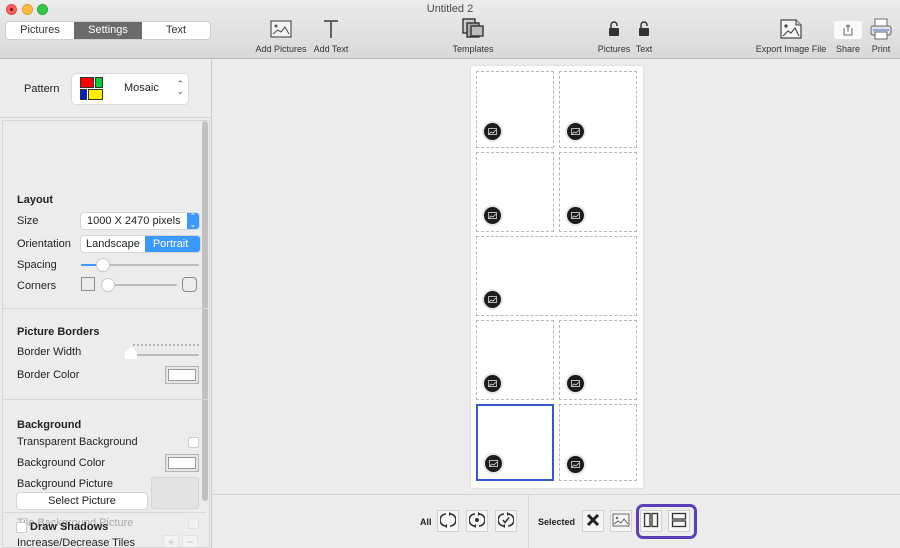  Describe the element at coordinates (331, 30) in the screenshot. I see `text-t-icon` at that location.